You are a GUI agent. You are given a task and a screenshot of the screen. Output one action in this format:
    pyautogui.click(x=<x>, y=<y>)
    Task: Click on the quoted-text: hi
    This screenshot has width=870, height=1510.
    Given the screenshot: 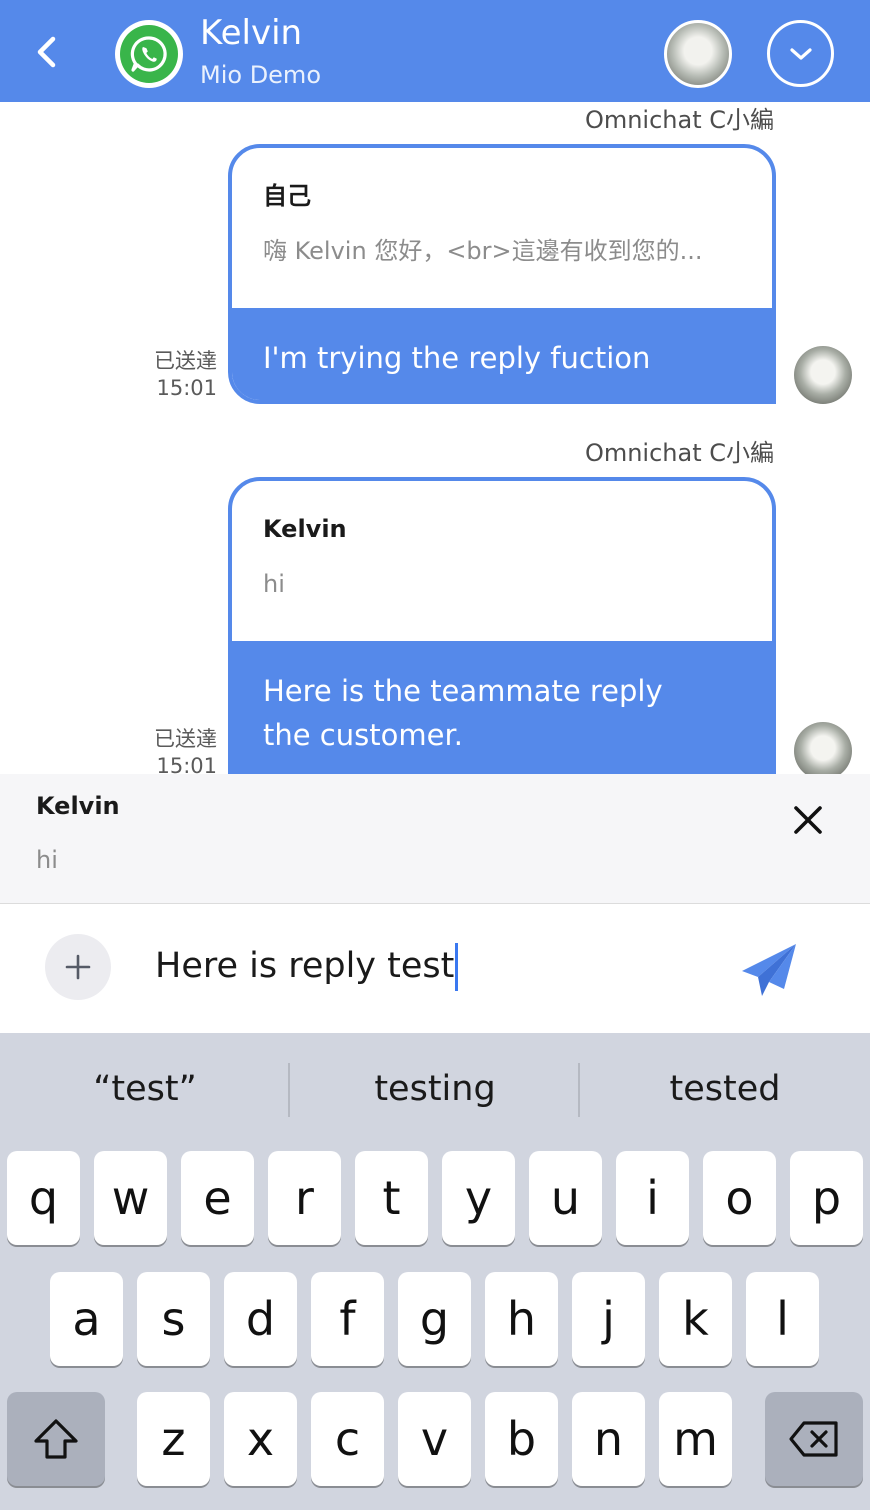 What is the action you would take?
    pyautogui.click(x=274, y=584)
    